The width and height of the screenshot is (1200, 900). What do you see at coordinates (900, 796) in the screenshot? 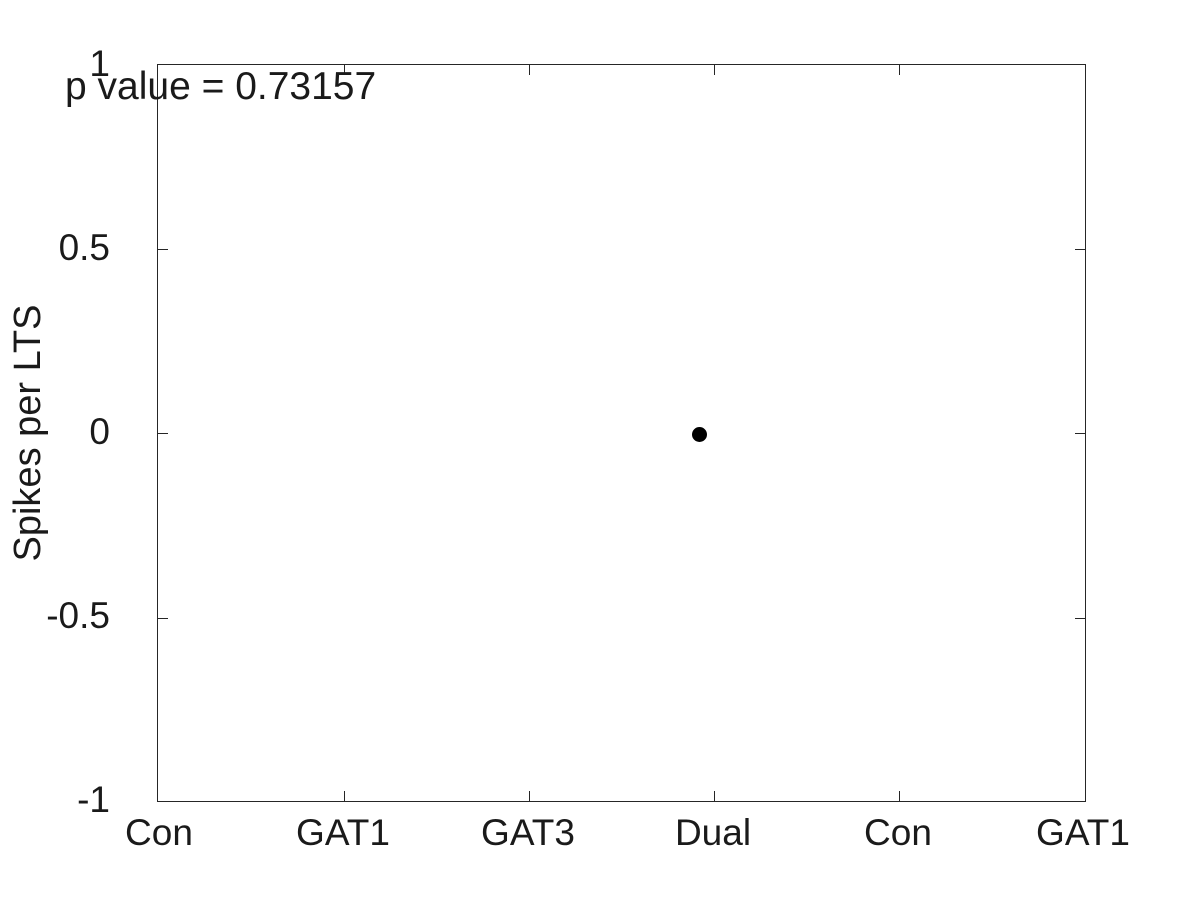
I see `x-tick-mark-con-2-bottom` at bounding box center [900, 796].